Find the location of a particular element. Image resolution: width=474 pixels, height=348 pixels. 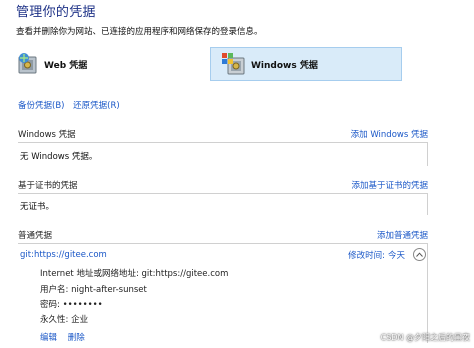

generic-credentials-heading: 普通凭据 is located at coordinates (35, 236).